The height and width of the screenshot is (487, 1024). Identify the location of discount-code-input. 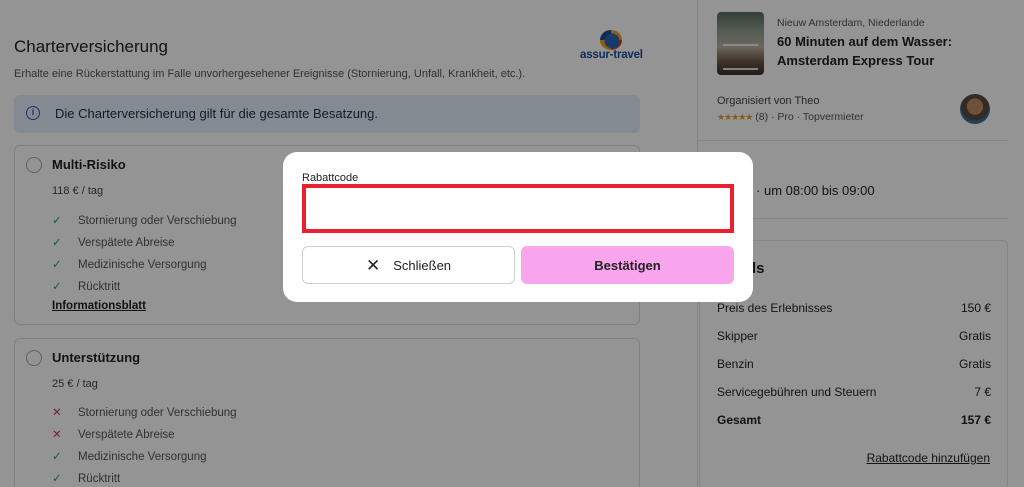
(518, 208).